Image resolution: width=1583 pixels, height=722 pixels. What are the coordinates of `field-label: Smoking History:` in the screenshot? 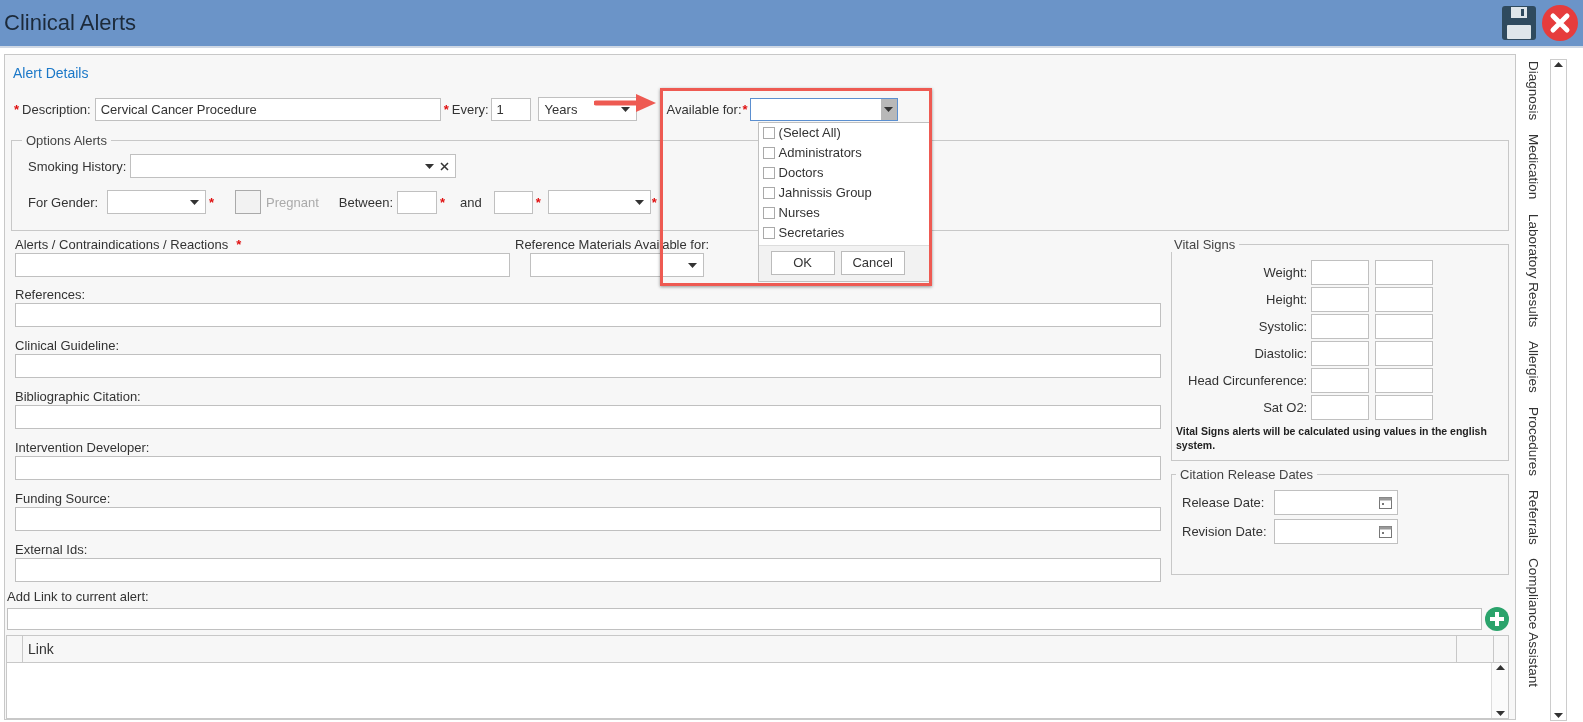 It's located at (77, 166).